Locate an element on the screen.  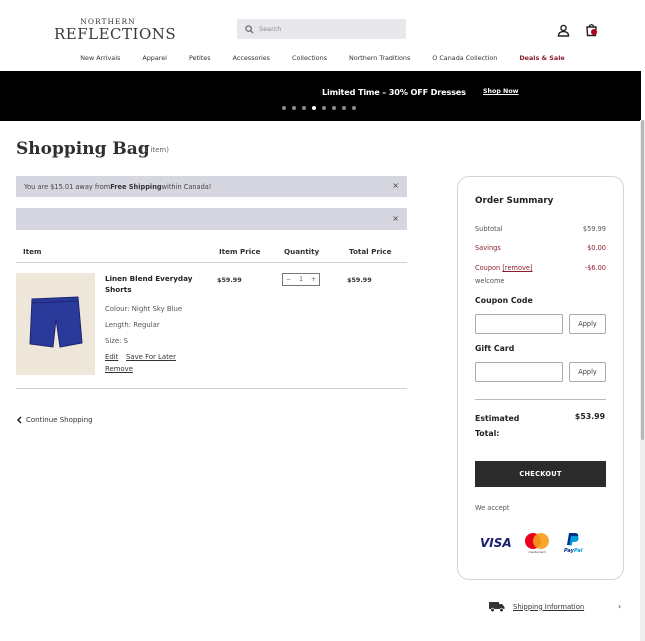
product-length: Length: Regular is located at coordinates (132, 325).